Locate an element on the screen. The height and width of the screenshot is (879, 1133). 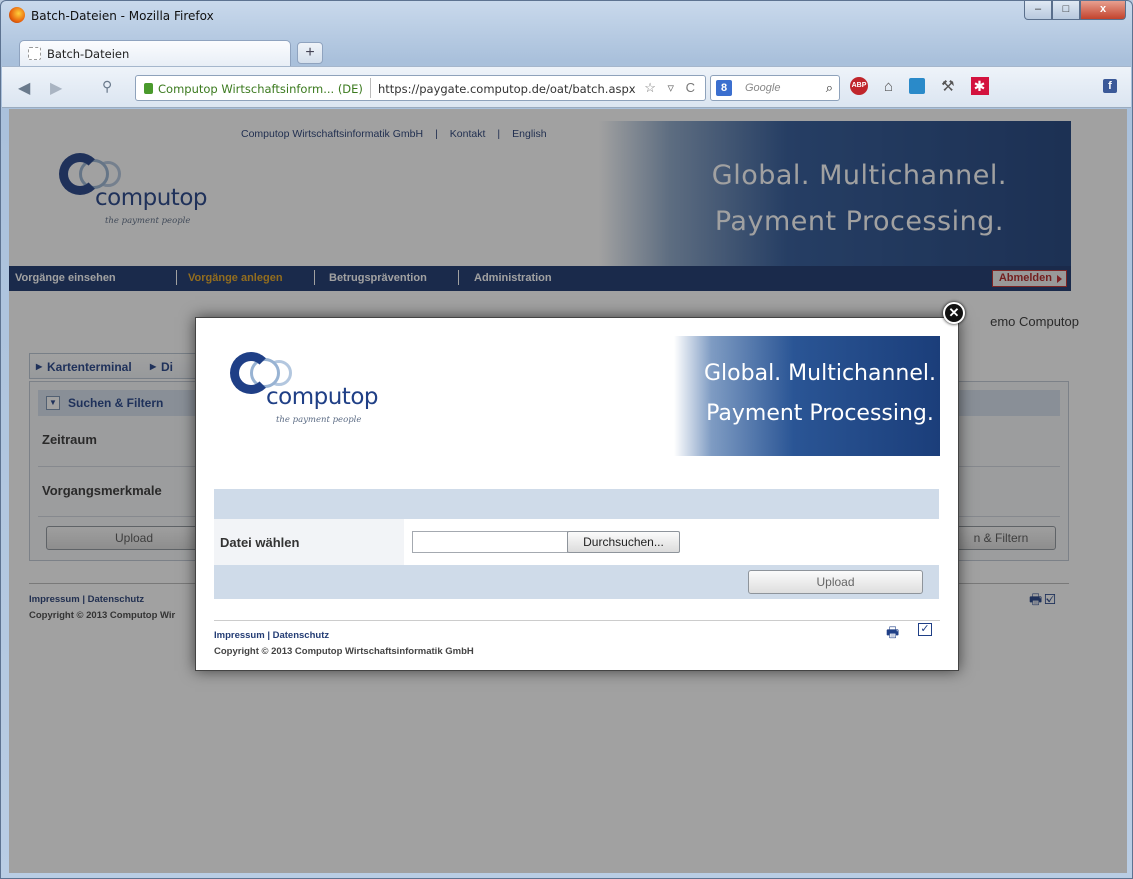
firefox-icon is located at coordinates (17, 15).